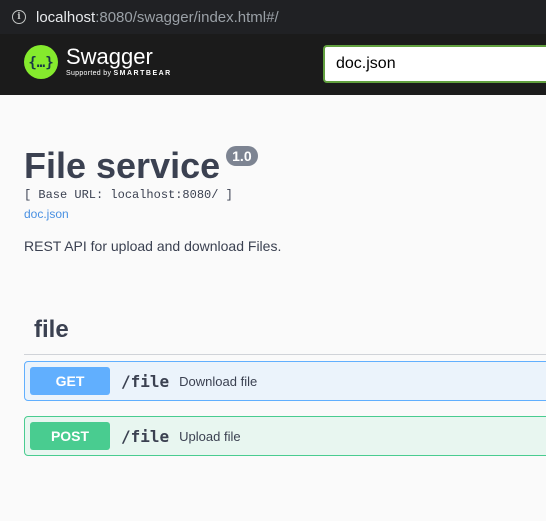 The width and height of the screenshot is (546, 521). I want to click on swagger-logo-text: Swagger Supported by SMARTBEAR, so click(119, 61).